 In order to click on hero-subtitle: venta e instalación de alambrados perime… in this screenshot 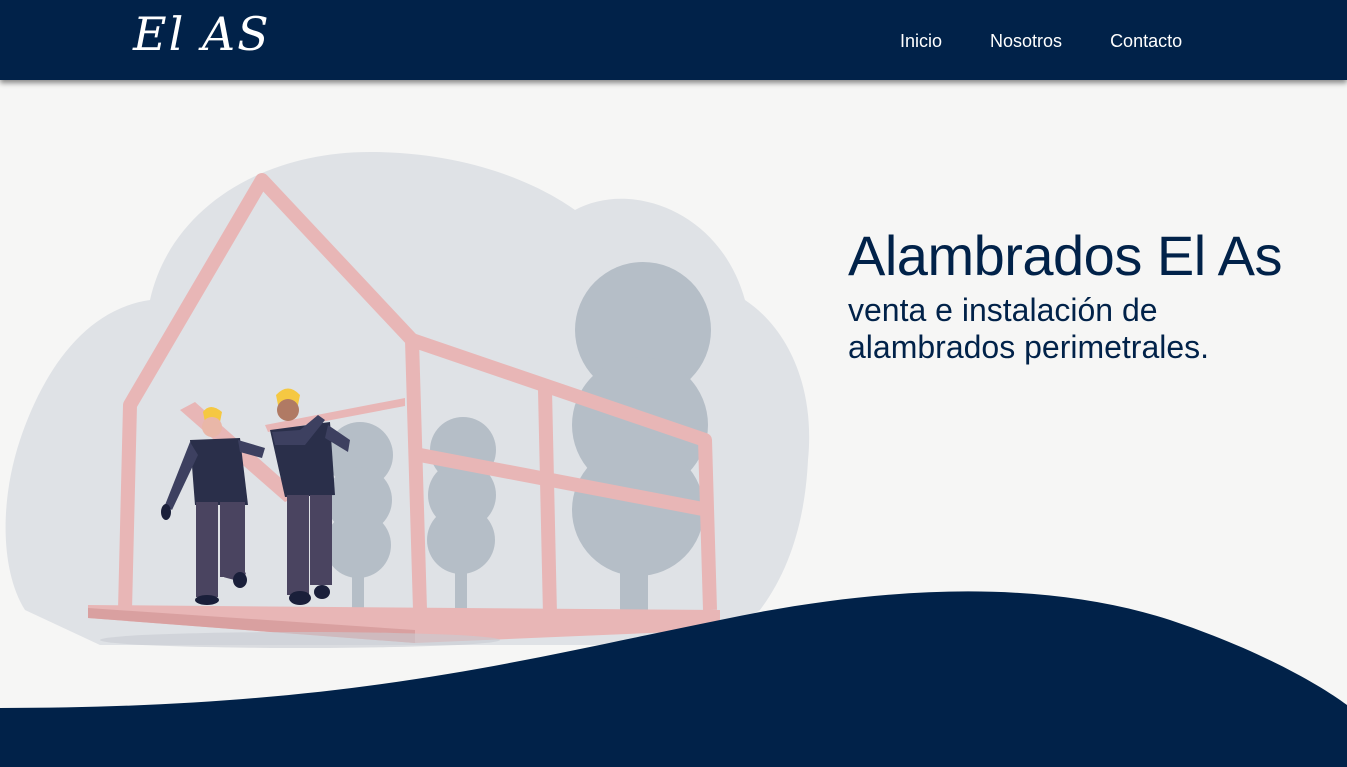, I will do `click(1088, 329)`.